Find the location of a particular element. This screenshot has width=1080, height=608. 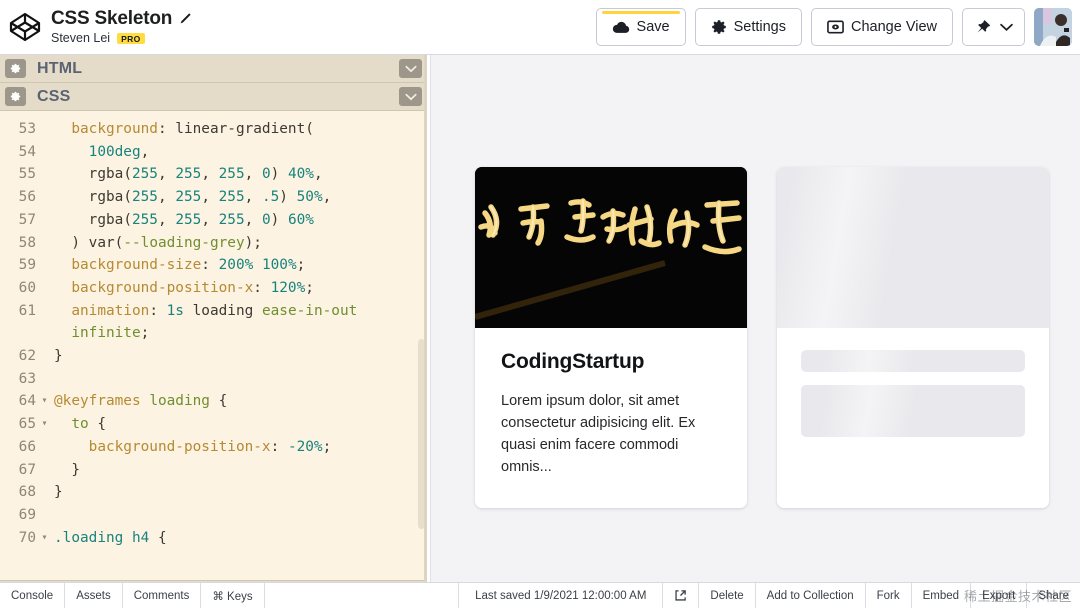

code-line: 68} is located at coordinates (213, 492).